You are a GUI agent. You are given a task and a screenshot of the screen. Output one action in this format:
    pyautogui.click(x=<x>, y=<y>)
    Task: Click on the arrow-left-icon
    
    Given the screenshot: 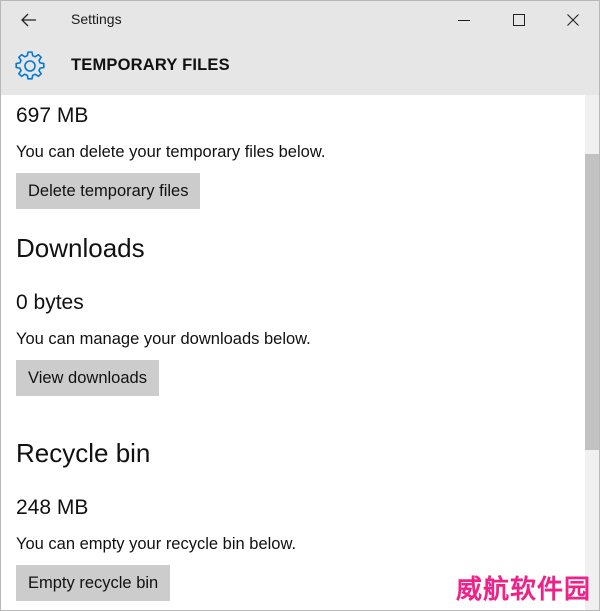 What is the action you would take?
    pyautogui.click(x=28, y=20)
    